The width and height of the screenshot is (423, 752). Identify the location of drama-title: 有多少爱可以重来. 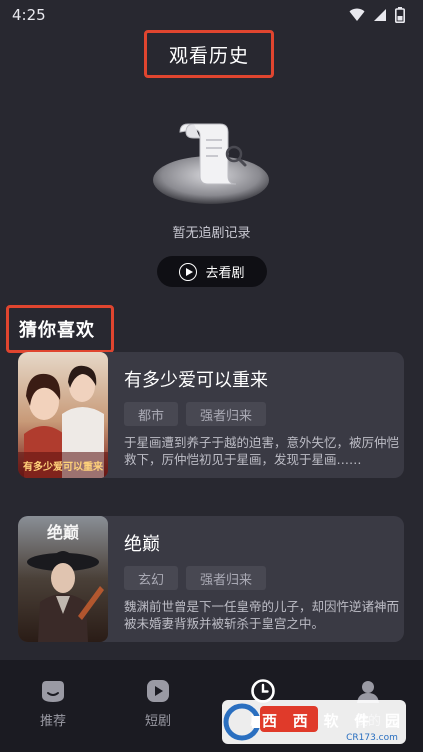
(196, 380).